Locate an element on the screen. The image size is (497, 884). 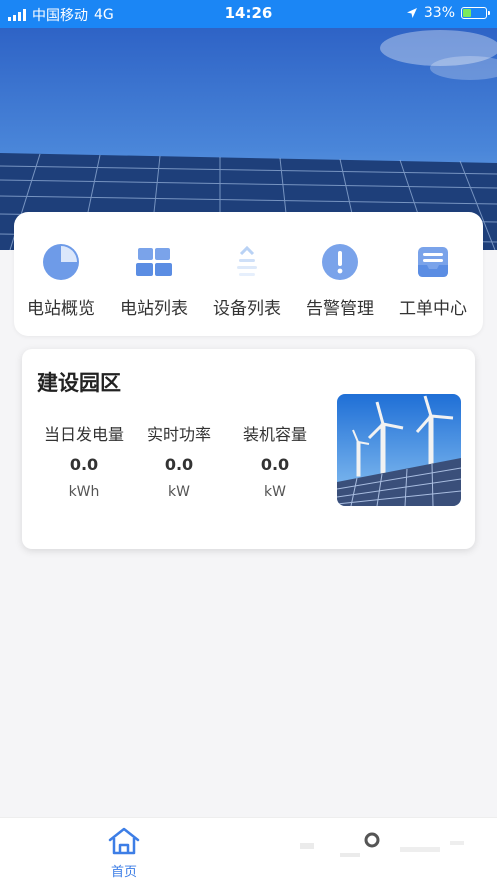
menu-item-station-overview: 电站概览 is located at coordinates (61, 280).